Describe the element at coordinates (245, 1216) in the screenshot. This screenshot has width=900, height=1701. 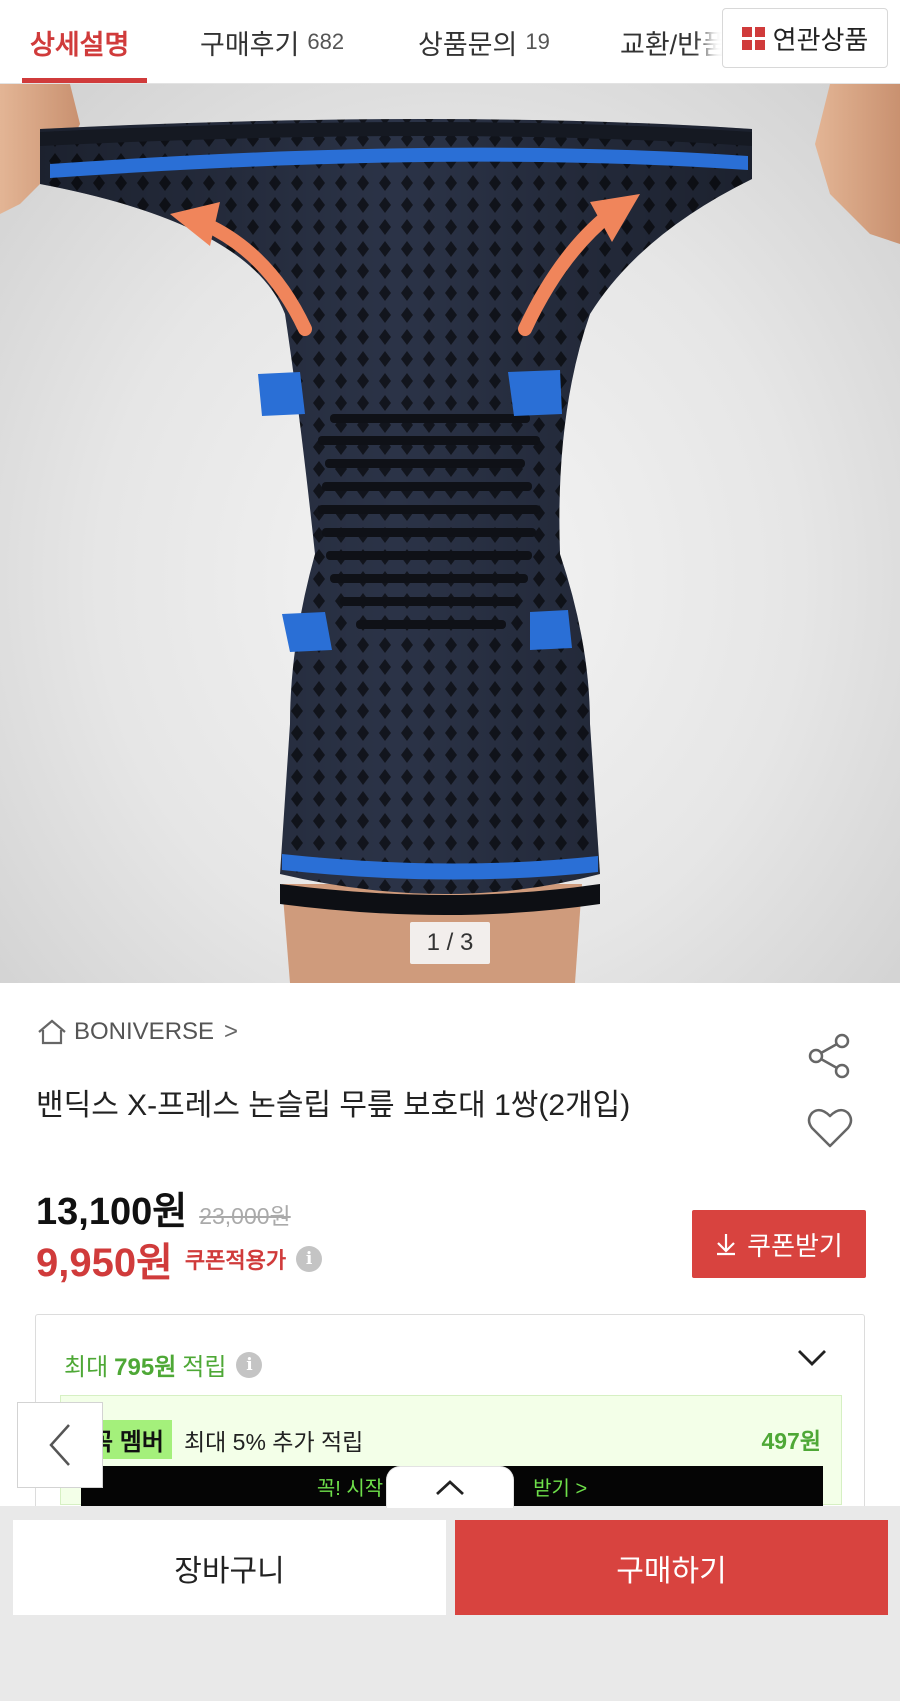
I see `original-price: 23,000원` at that location.